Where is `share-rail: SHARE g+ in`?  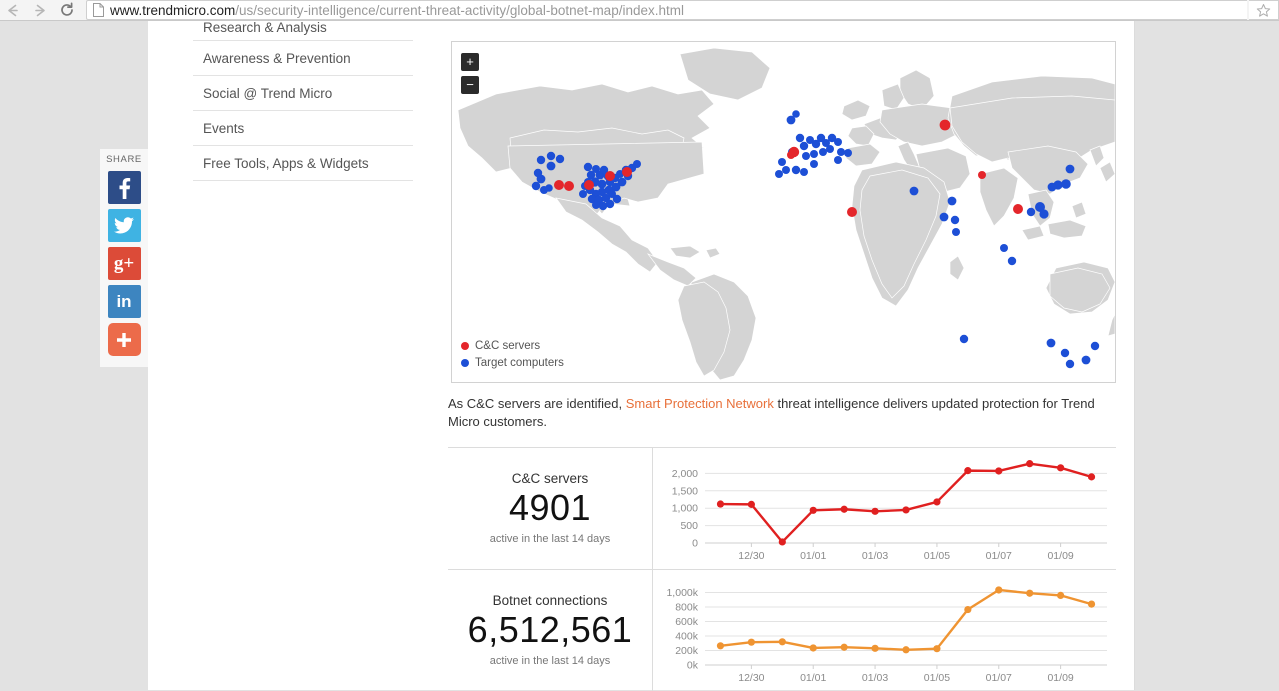 share-rail: SHARE g+ in is located at coordinates (123, 258).